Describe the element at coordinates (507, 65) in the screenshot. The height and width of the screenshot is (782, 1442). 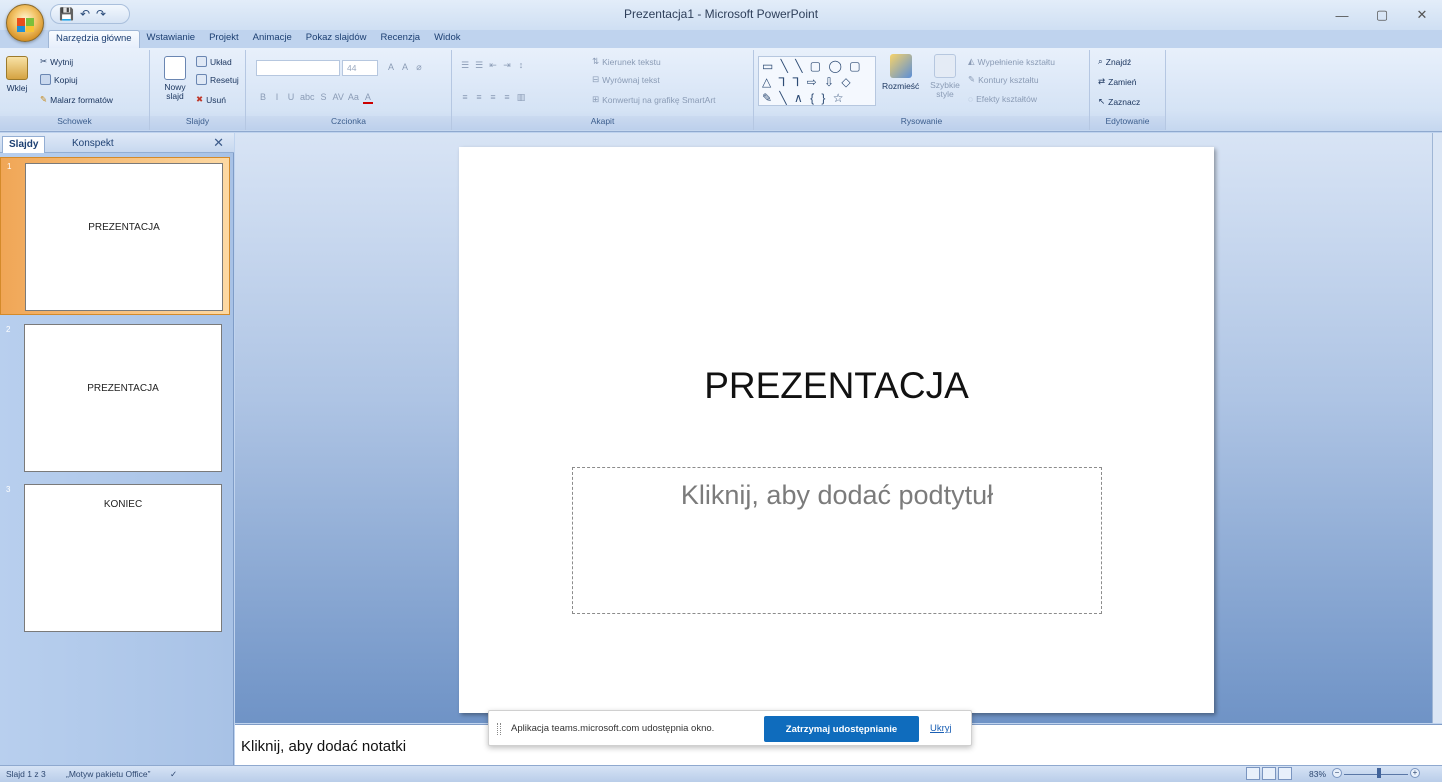
I see `increase-indent-icon: ⇥` at that location.